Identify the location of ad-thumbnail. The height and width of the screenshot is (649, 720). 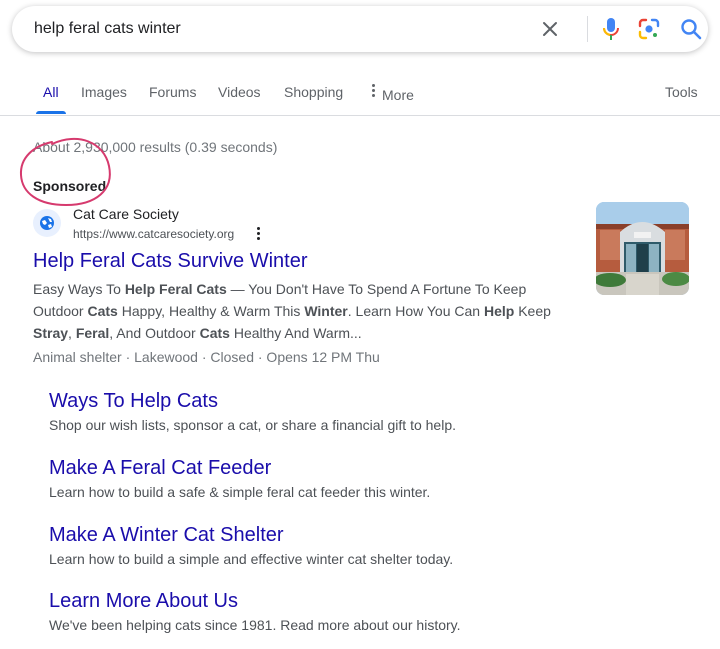
(642, 248).